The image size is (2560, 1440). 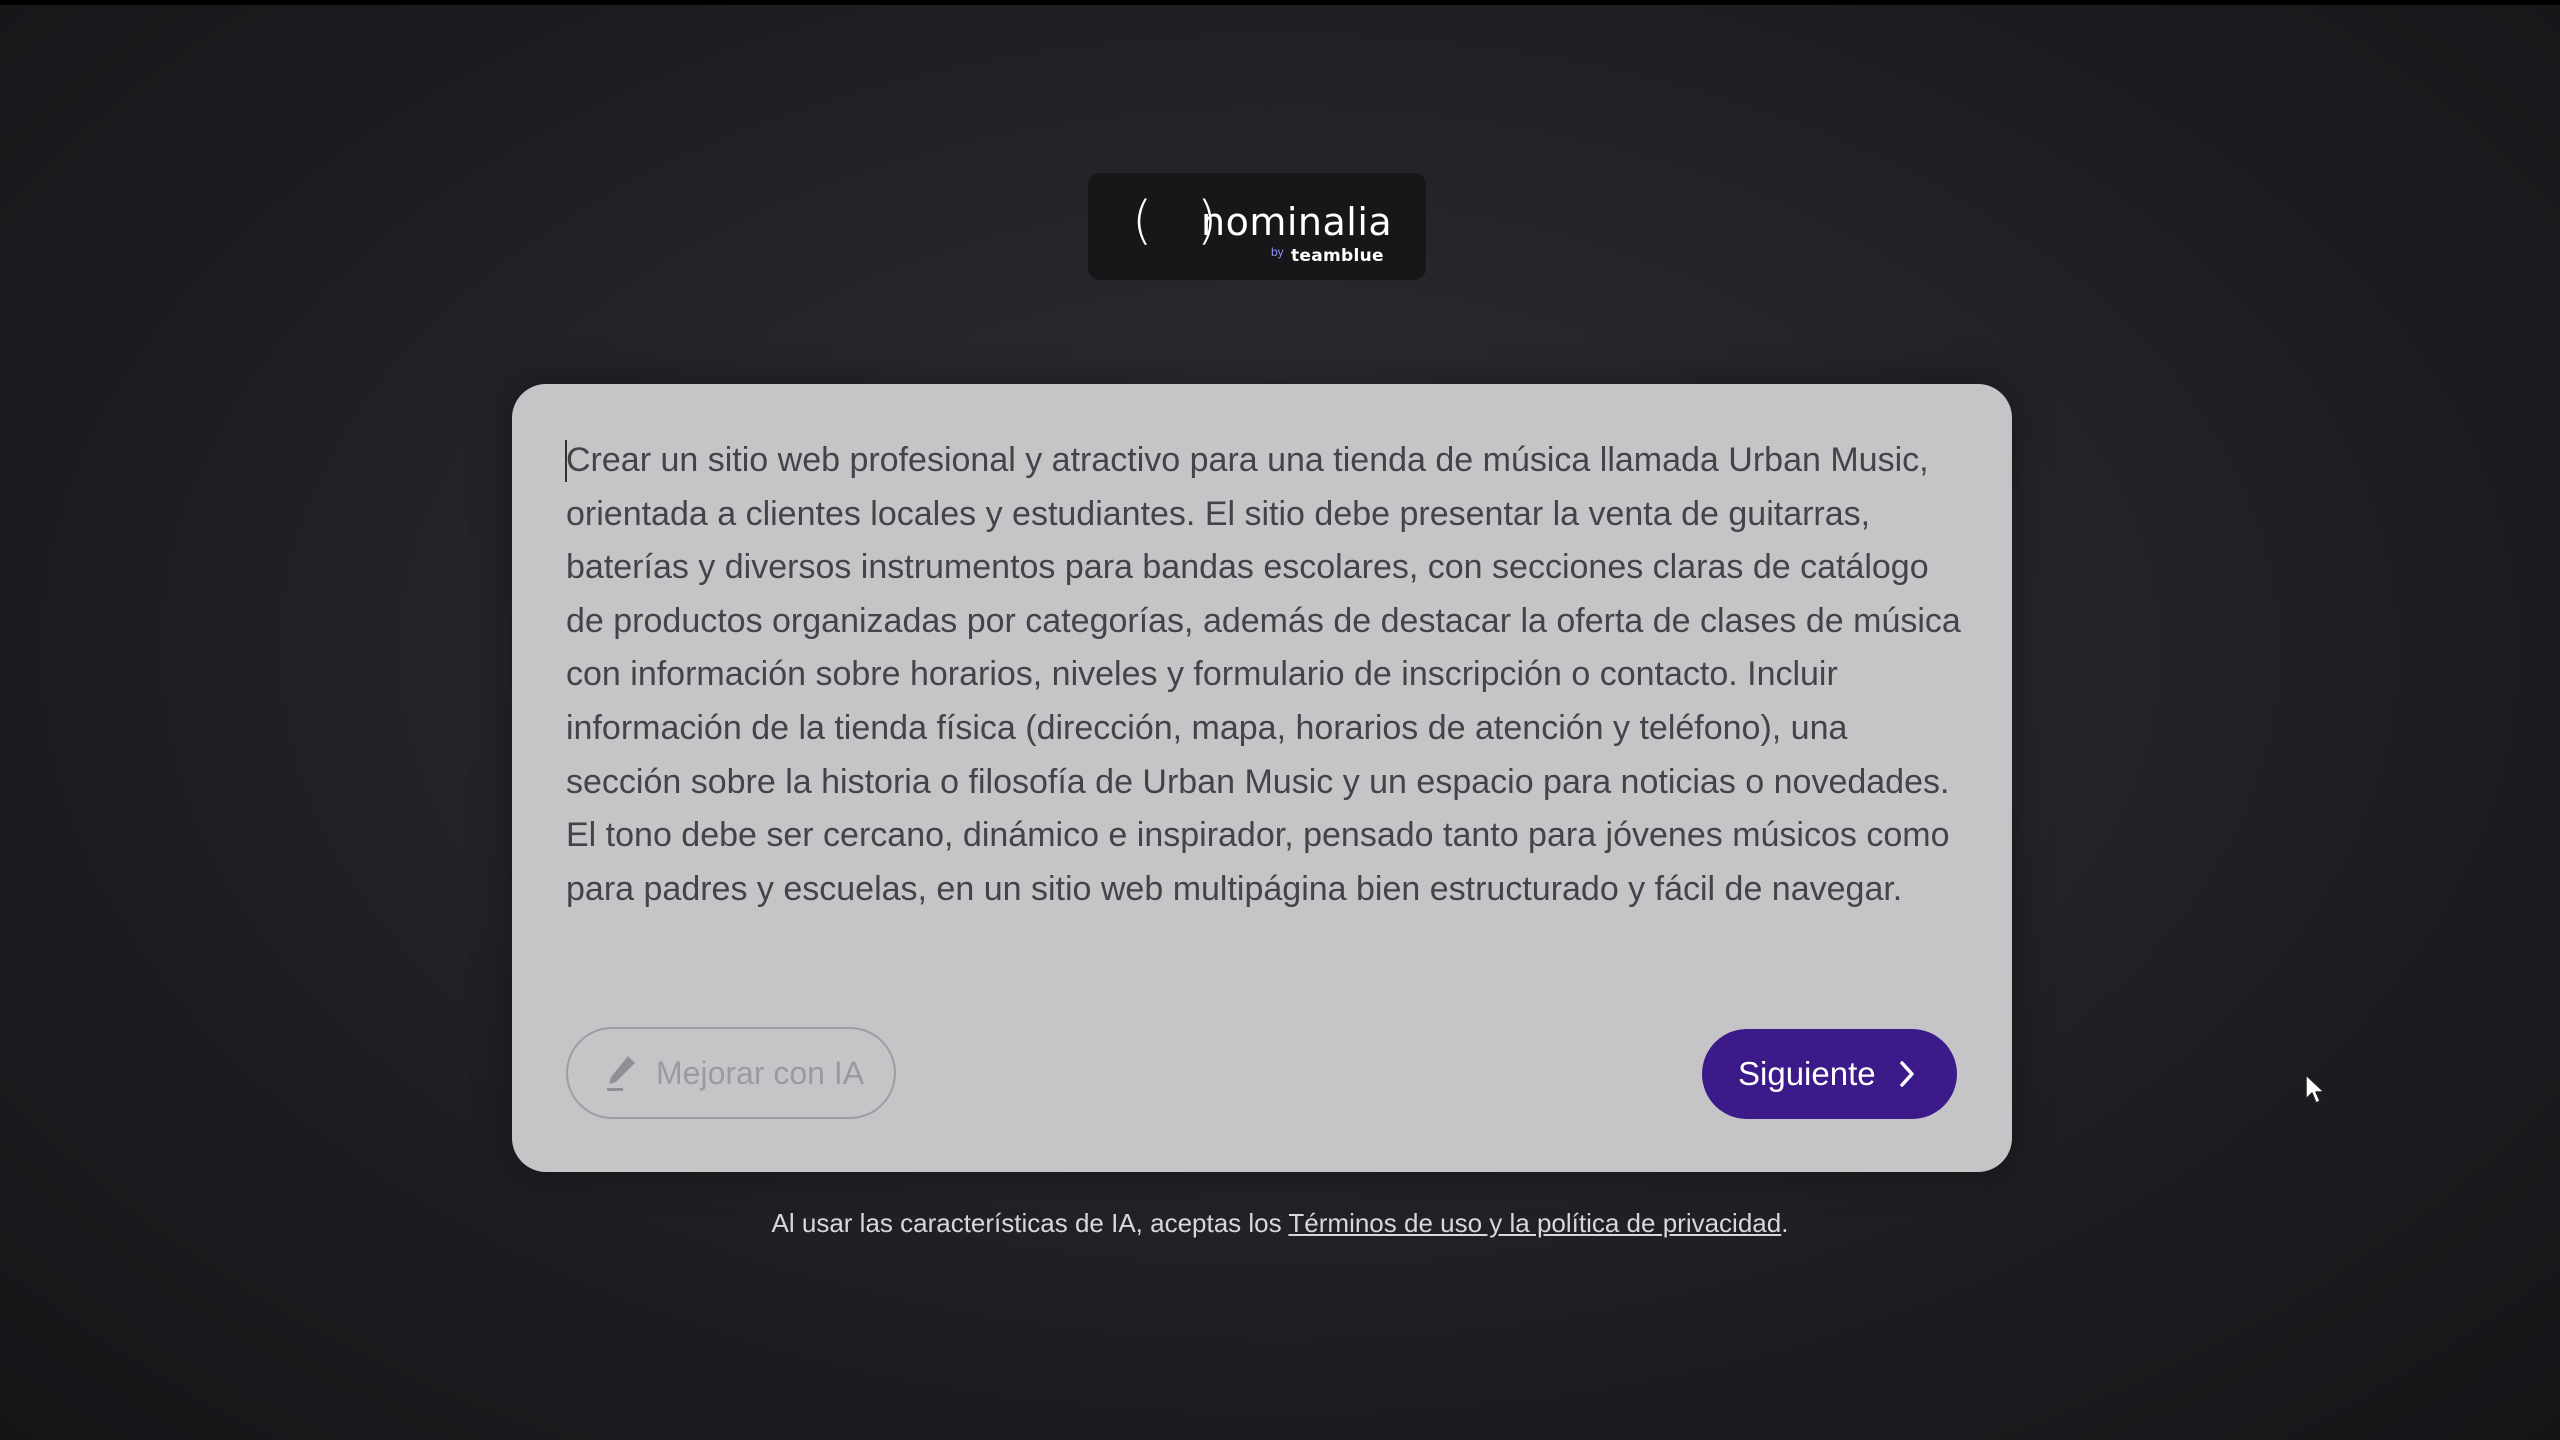 I want to click on next-button-label: Siguiente, so click(x=1807, y=1073).